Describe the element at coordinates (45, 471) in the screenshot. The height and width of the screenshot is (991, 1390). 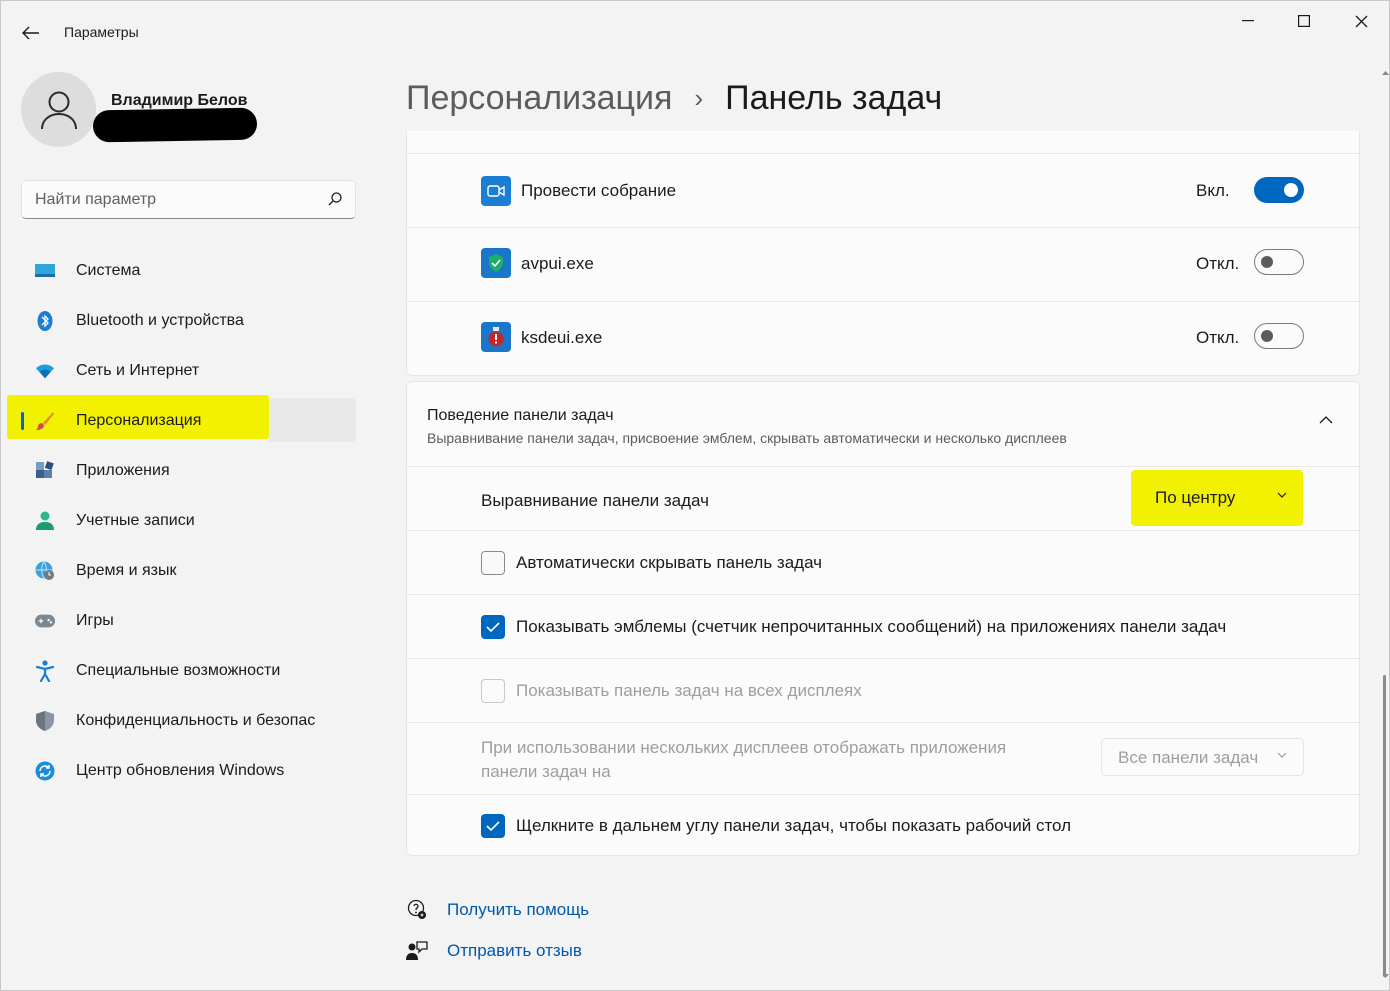
I see `apps-icon` at that location.